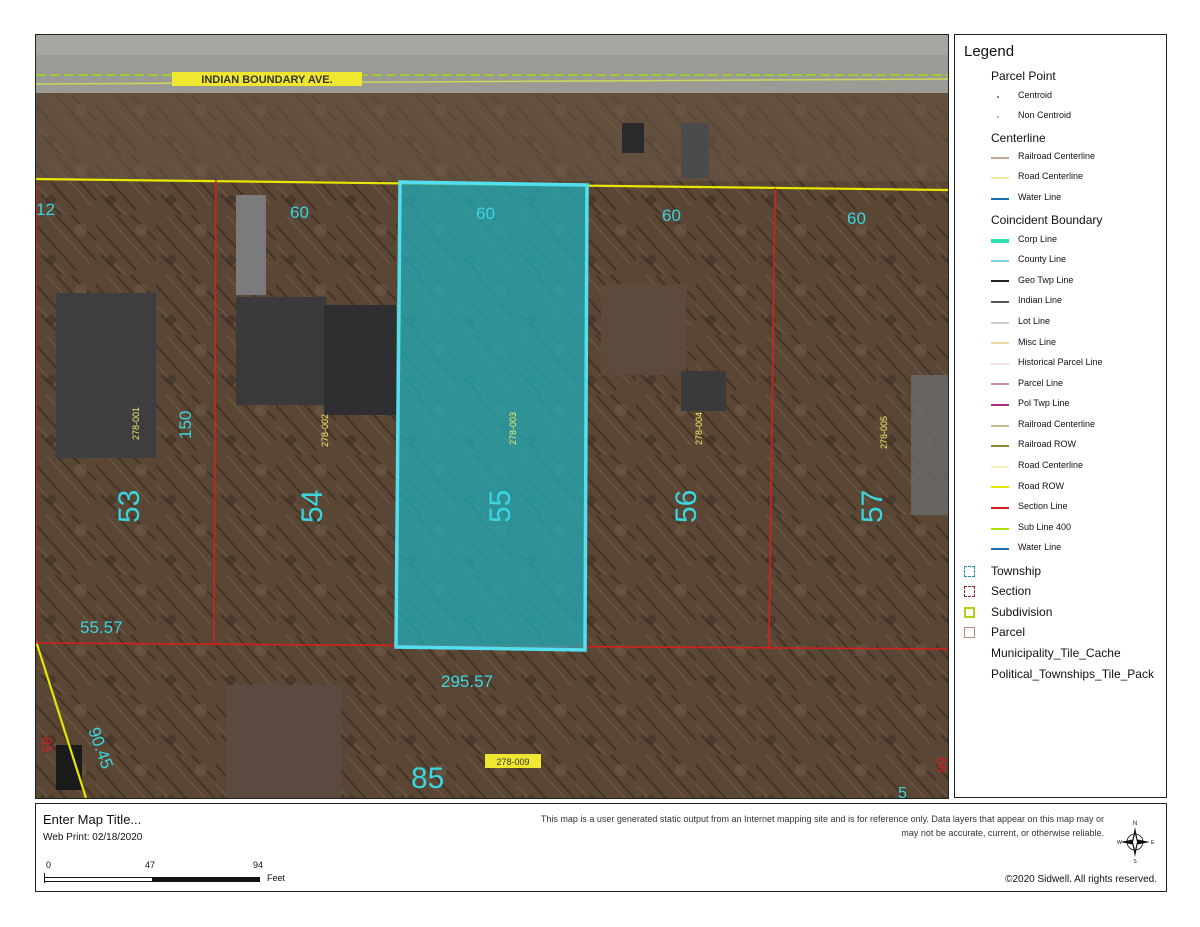 This screenshot has width=1200, height=927. What do you see at coordinates (1011, 591) in the screenshot?
I see `legend-layer: Section` at bounding box center [1011, 591].